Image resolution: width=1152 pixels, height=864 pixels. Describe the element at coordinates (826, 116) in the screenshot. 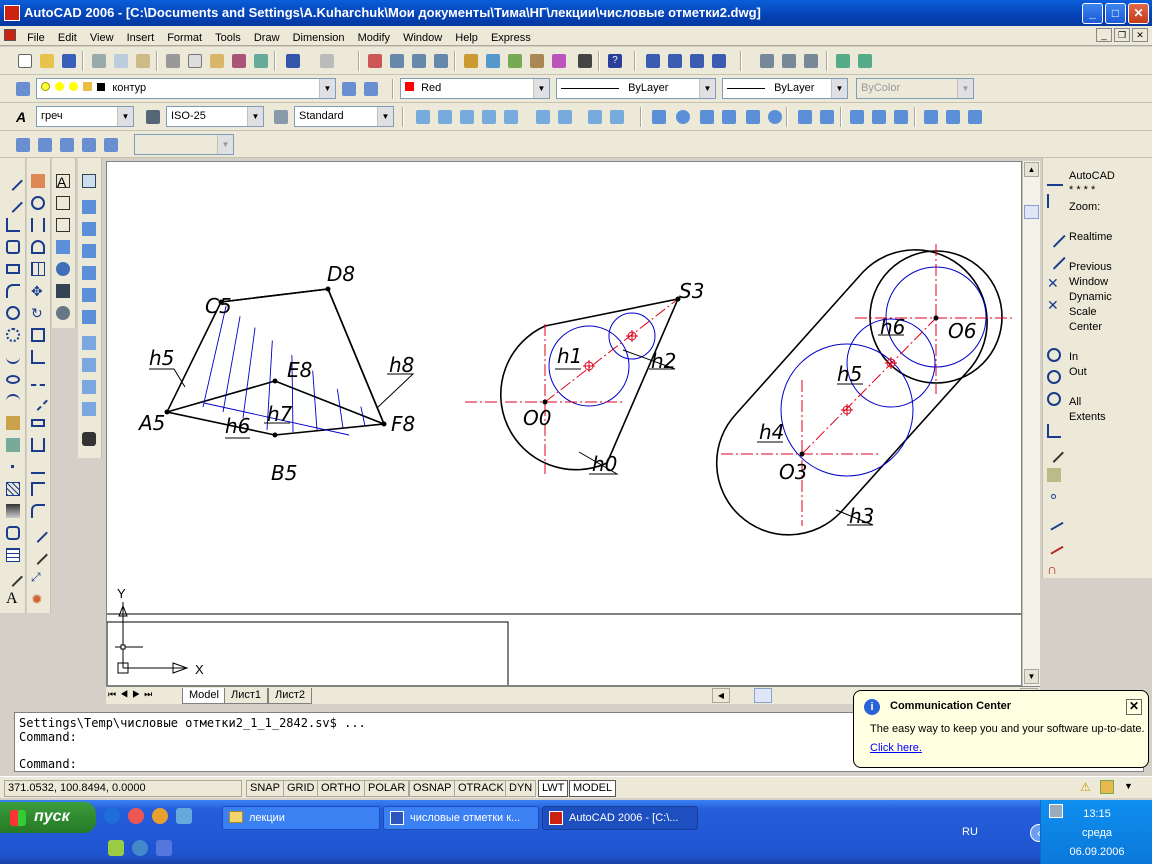

I see `revolve-icon` at that location.